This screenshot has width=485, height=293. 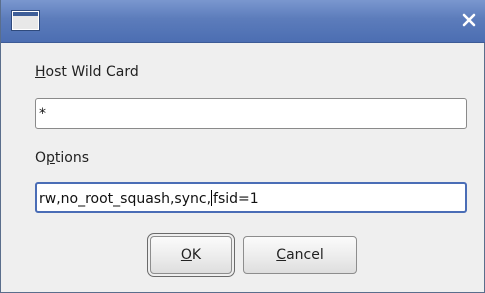 What do you see at coordinates (196, 255) in the screenshot?
I see `ok-label-text: K` at bounding box center [196, 255].